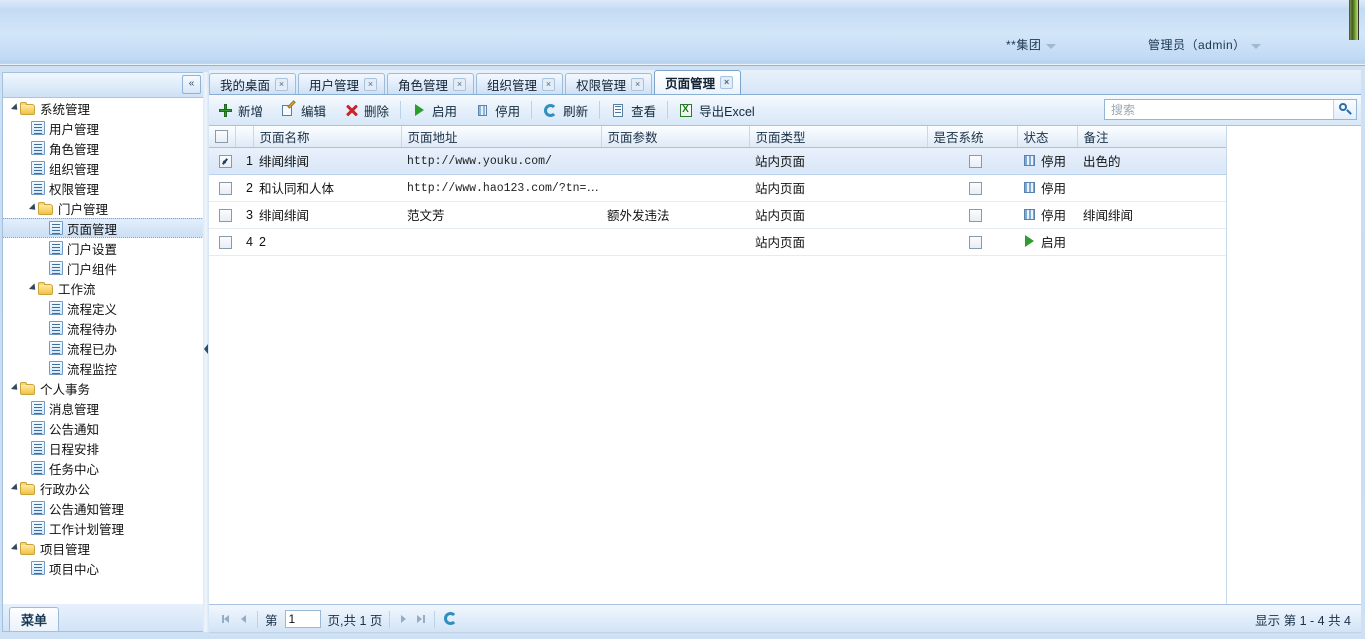 The image size is (1365, 639). What do you see at coordinates (34, 619) in the screenshot?
I see `menu-tab-button: 菜单` at bounding box center [34, 619].